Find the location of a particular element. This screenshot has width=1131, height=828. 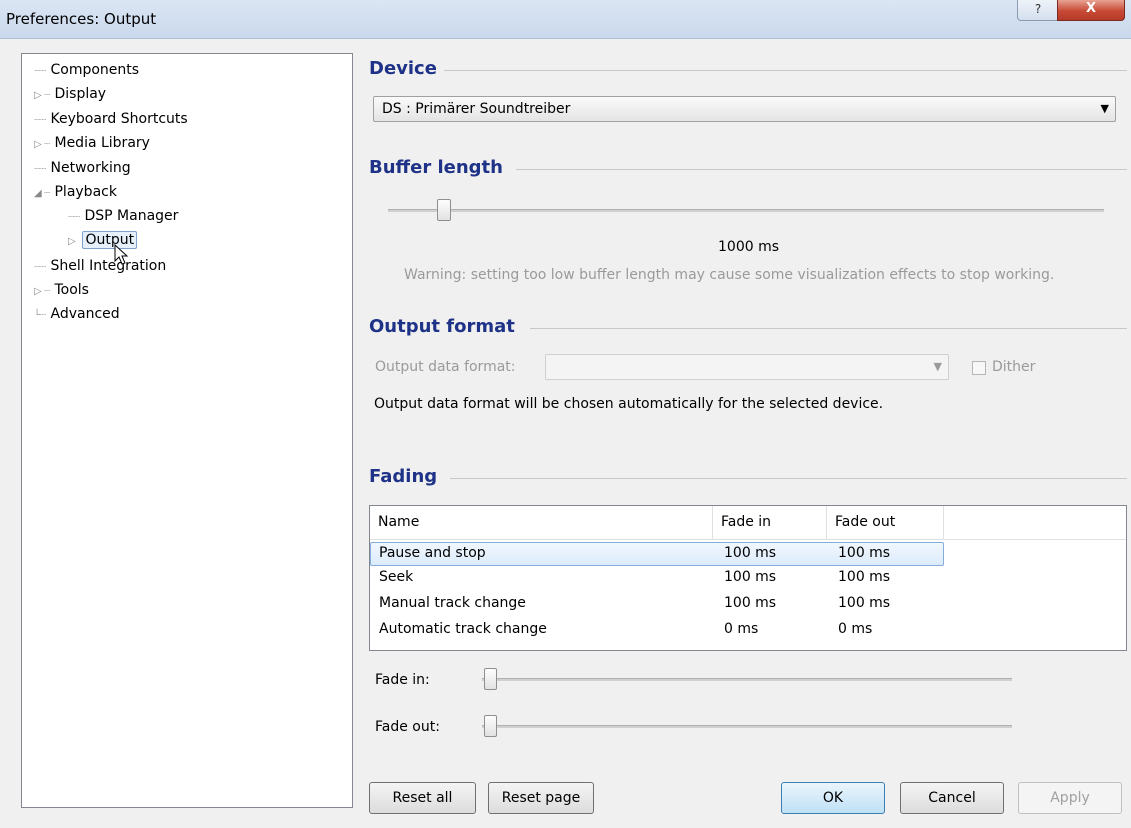

tree-item-label: Shell Integration is located at coordinates (108, 266).